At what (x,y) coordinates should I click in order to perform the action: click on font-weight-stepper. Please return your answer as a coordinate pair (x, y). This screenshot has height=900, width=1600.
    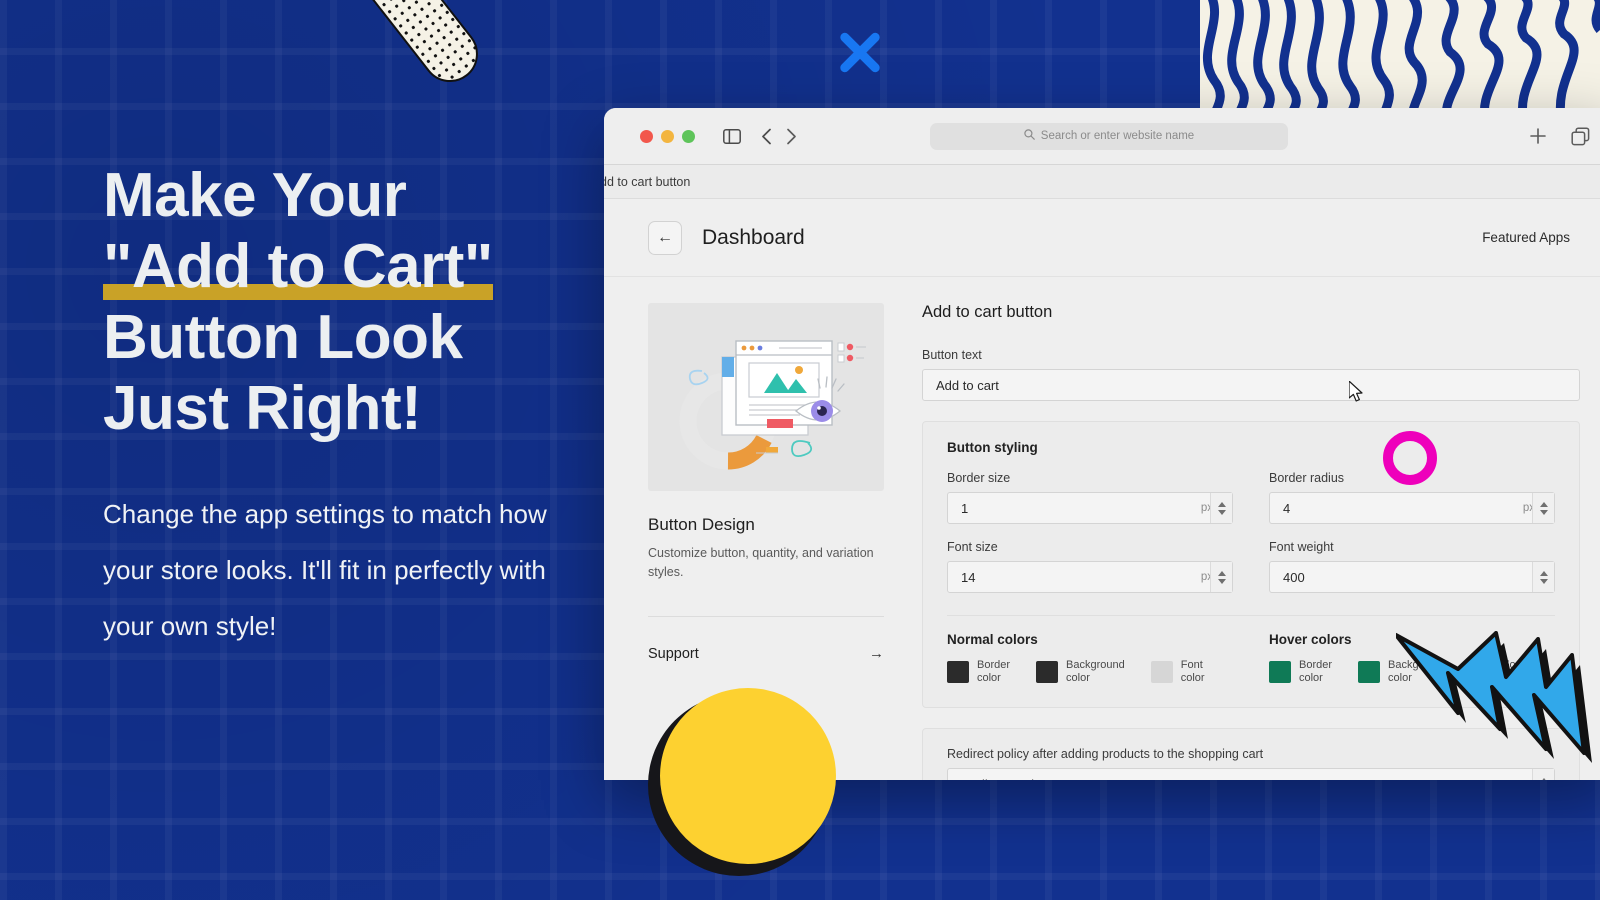
    Looking at the image, I should click on (1543, 577).